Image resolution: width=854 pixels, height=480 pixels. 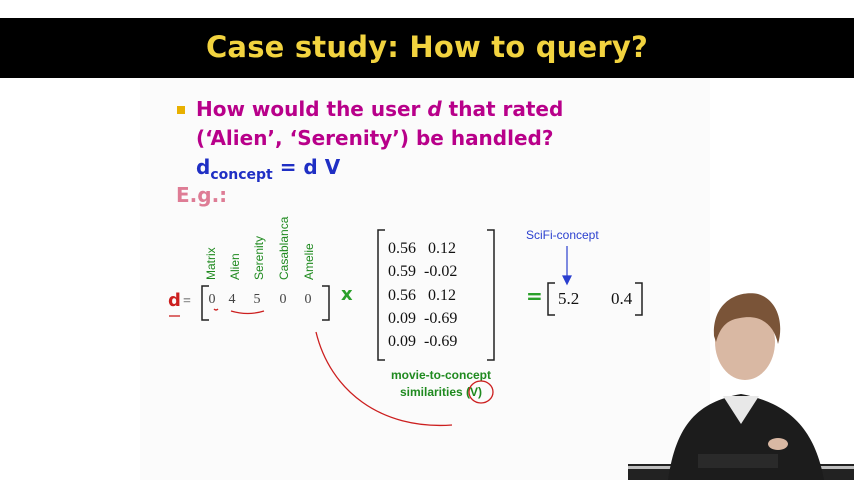 I want to click on result-left-bracket, so click(x=551, y=299).